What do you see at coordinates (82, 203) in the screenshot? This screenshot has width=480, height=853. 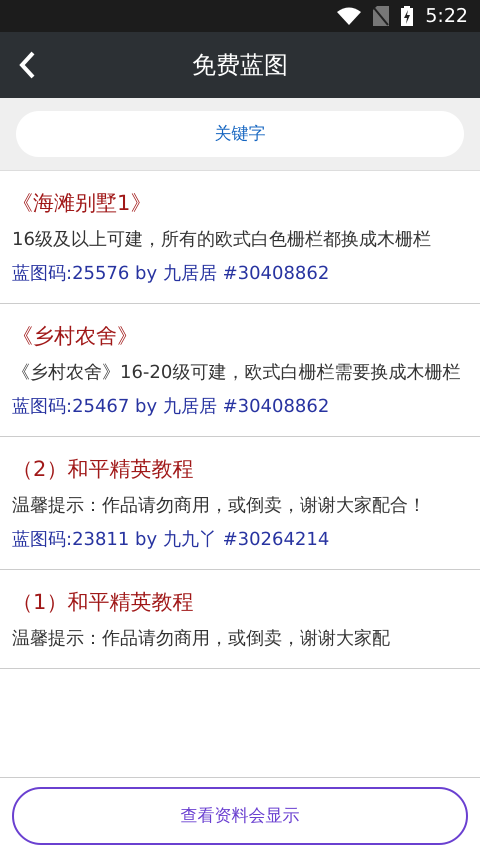 I see `blueprint-title: 《海滩别墅1》` at bounding box center [82, 203].